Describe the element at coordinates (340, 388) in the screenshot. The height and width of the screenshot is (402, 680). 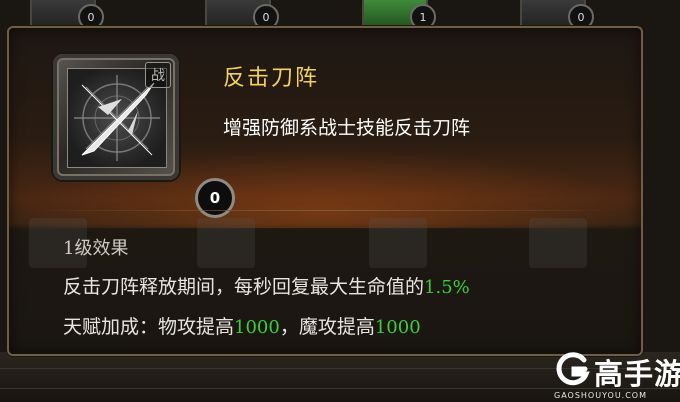
I see `background-divider` at that location.